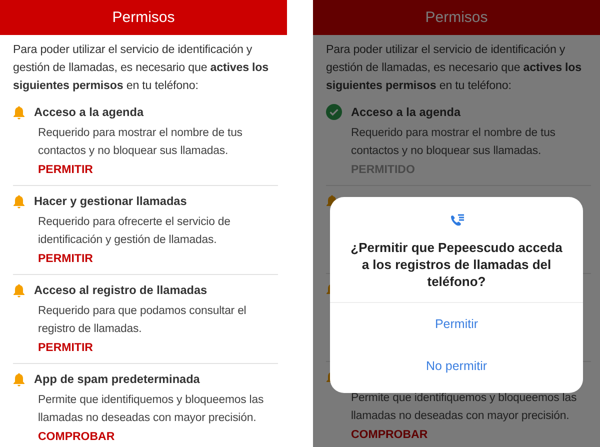 The width and height of the screenshot is (600, 447). I want to click on permission-title: Acceso al registro de llamadas, so click(121, 290).